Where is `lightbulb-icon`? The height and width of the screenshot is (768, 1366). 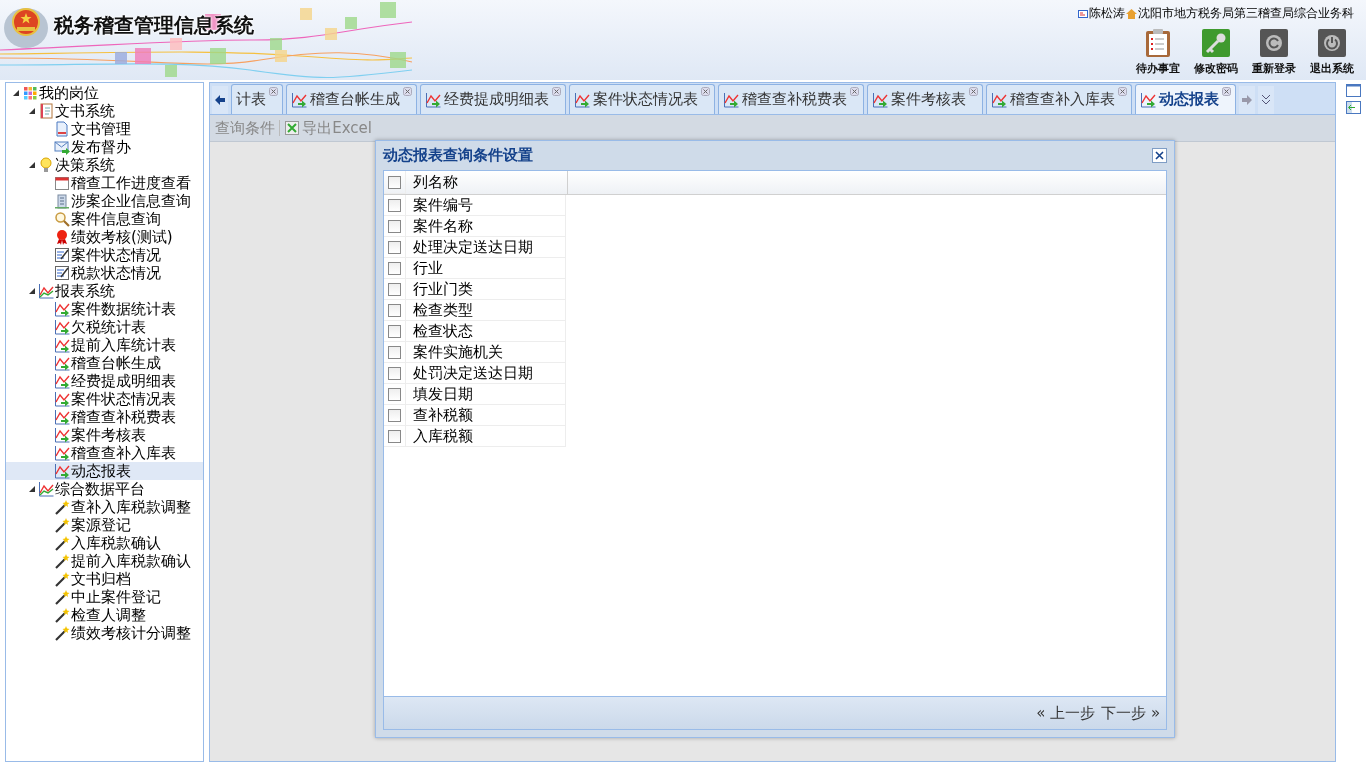 lightbulb-icon is located at coordinates (46, 165).